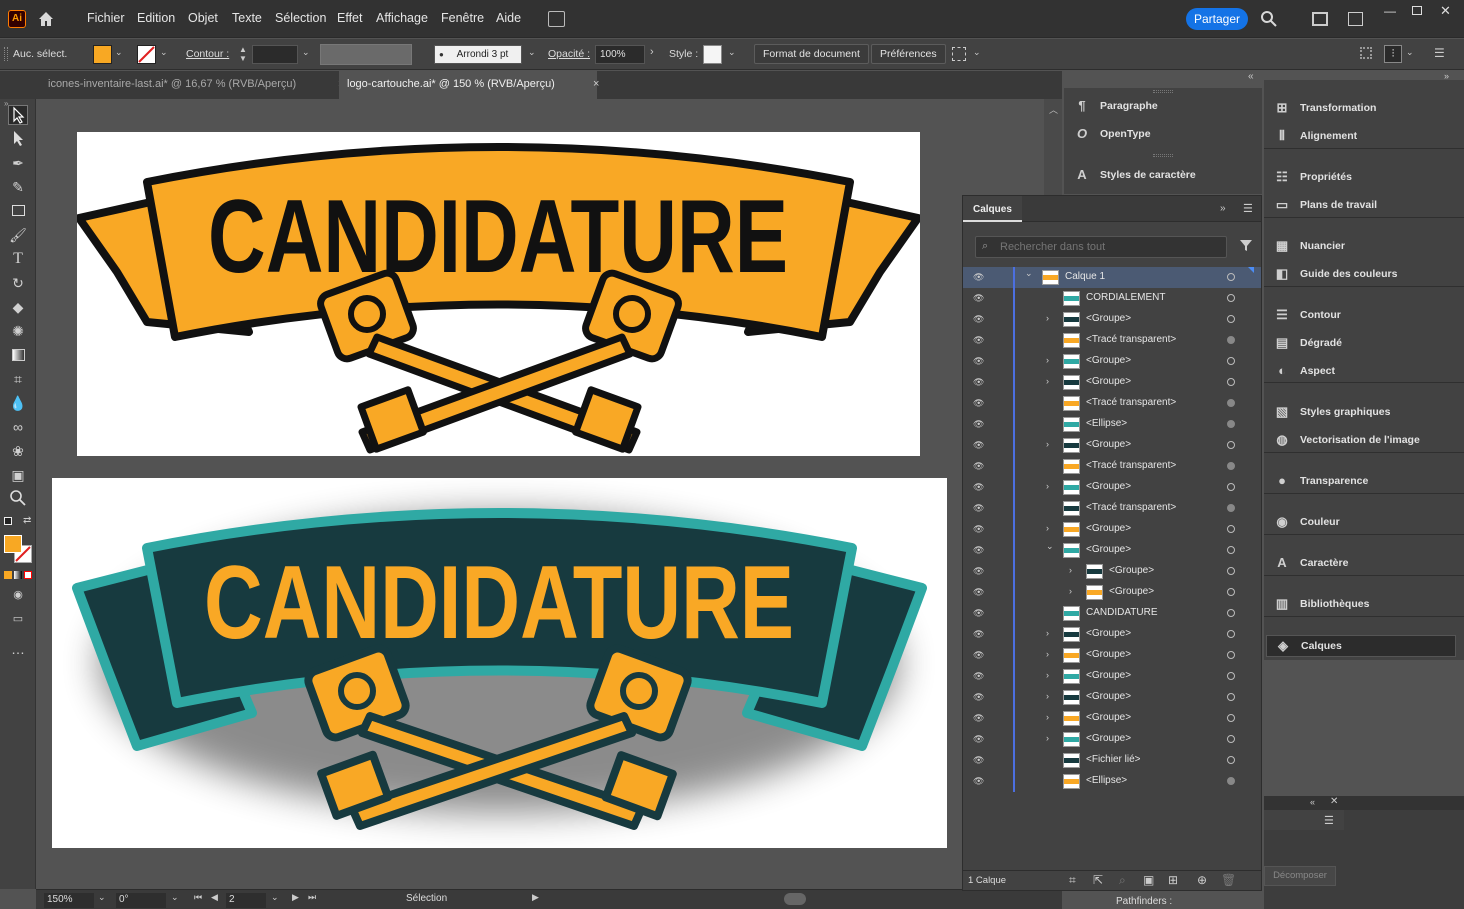  What do you see at coordinates (478, 54) in the screenshot?
I see `brush-definition: ● Arrondi 3 pt` at bounding box center [478, 54].